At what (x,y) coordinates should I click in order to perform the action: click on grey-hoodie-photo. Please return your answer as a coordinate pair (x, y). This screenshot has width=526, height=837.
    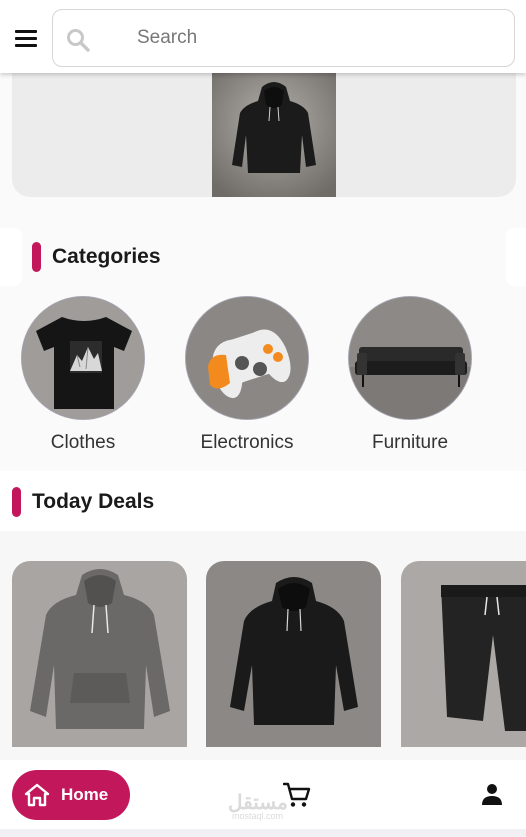
    Looking at the image, I should click on (99, 654).